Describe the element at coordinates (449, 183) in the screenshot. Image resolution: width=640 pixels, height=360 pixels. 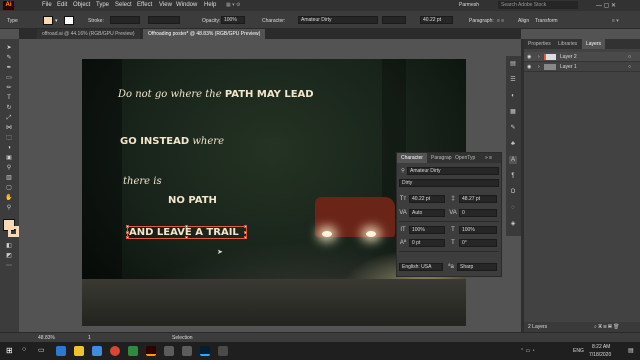
I see `font-style-field: Dirty` at that location.